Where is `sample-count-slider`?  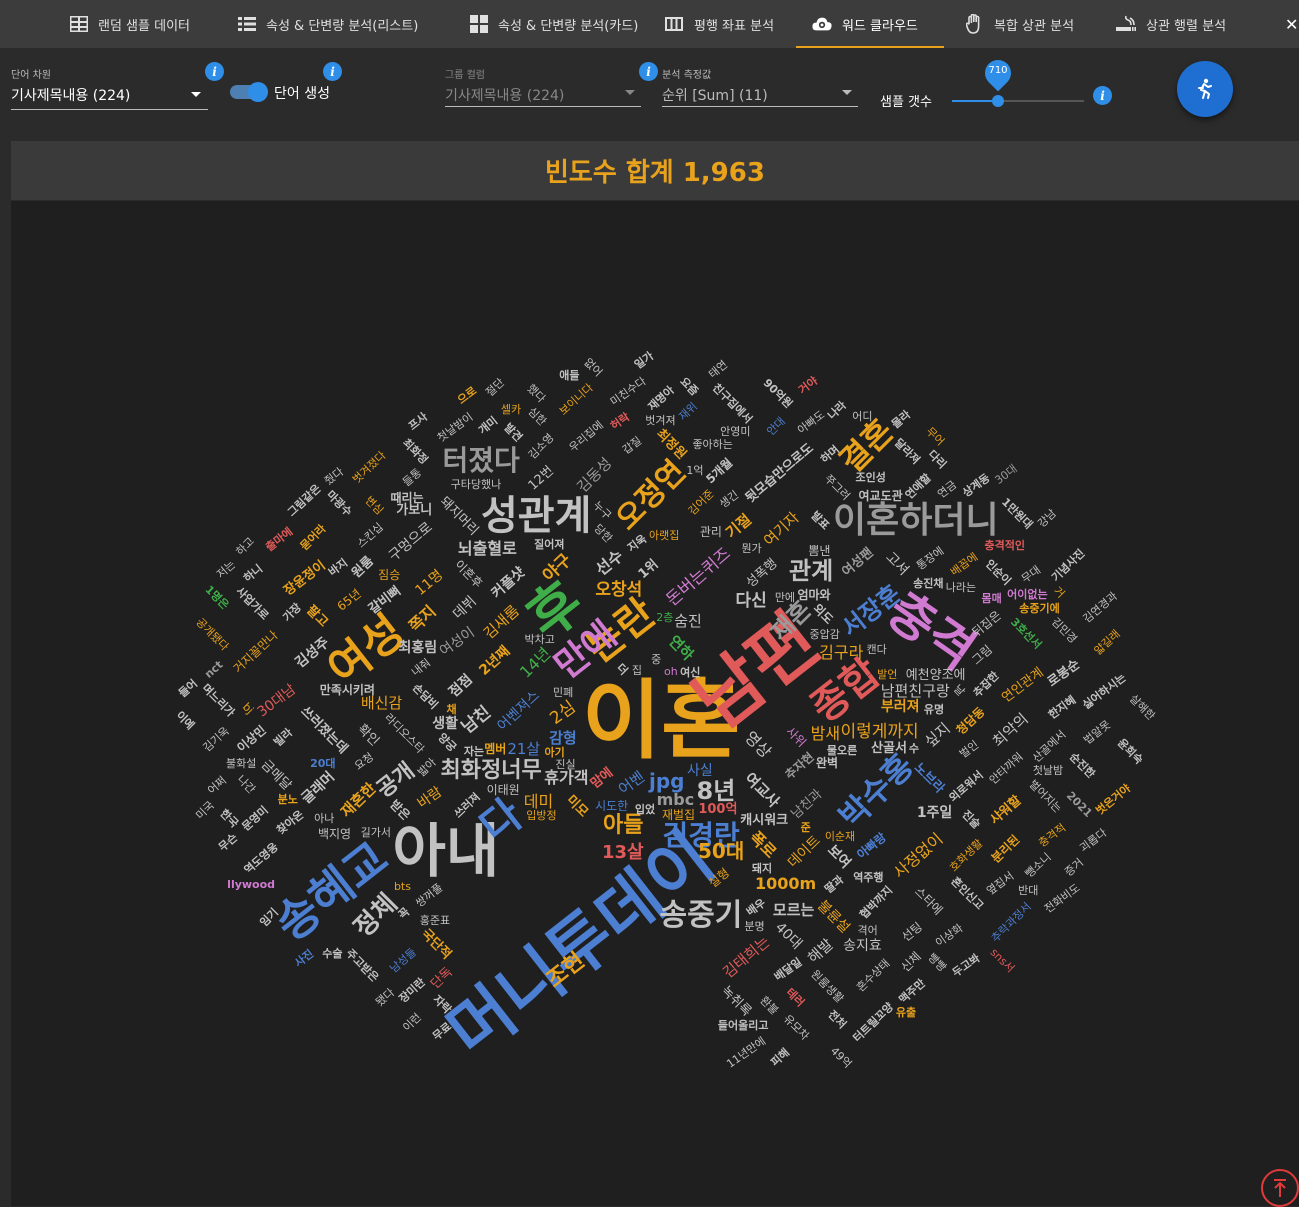
sample-count-slider is located at coordinates (1018, 101).